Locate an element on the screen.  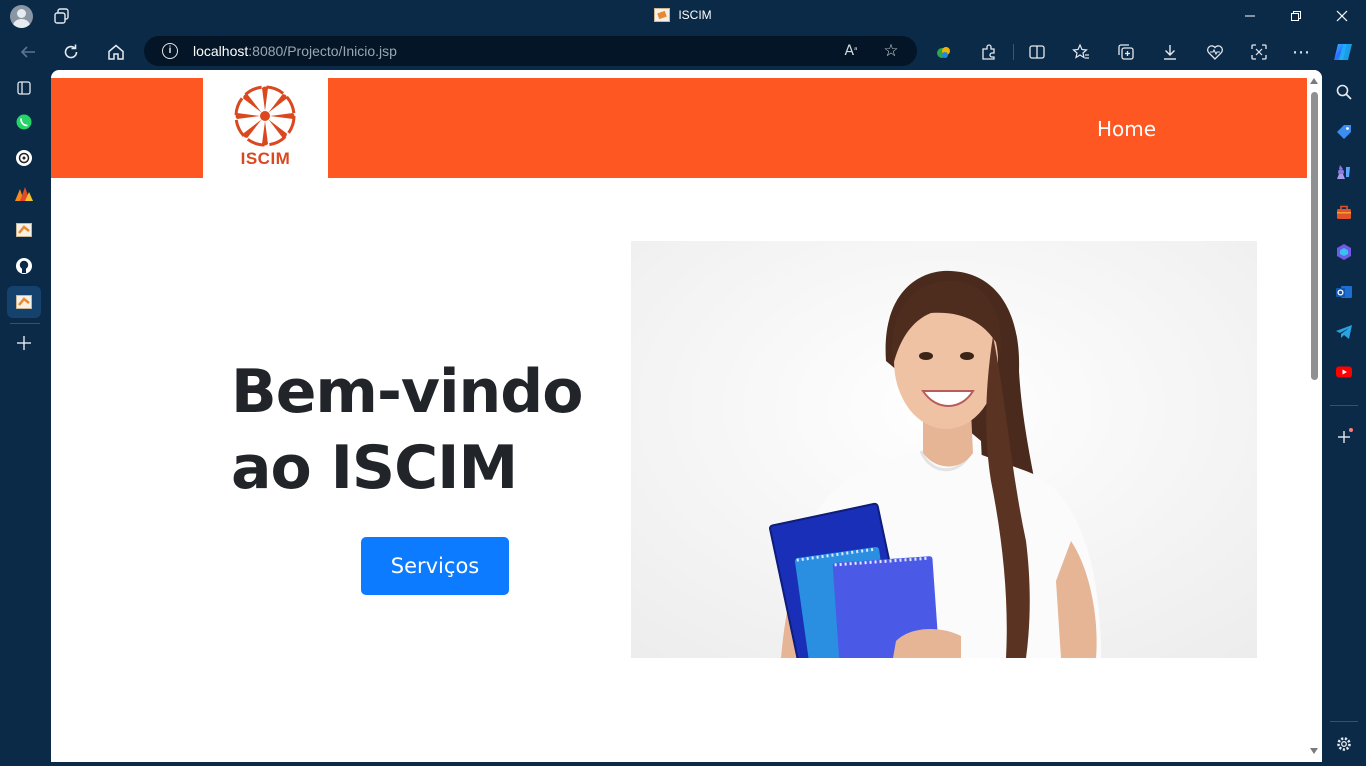
outlook-glyph is located at coordinates (1344, 292).